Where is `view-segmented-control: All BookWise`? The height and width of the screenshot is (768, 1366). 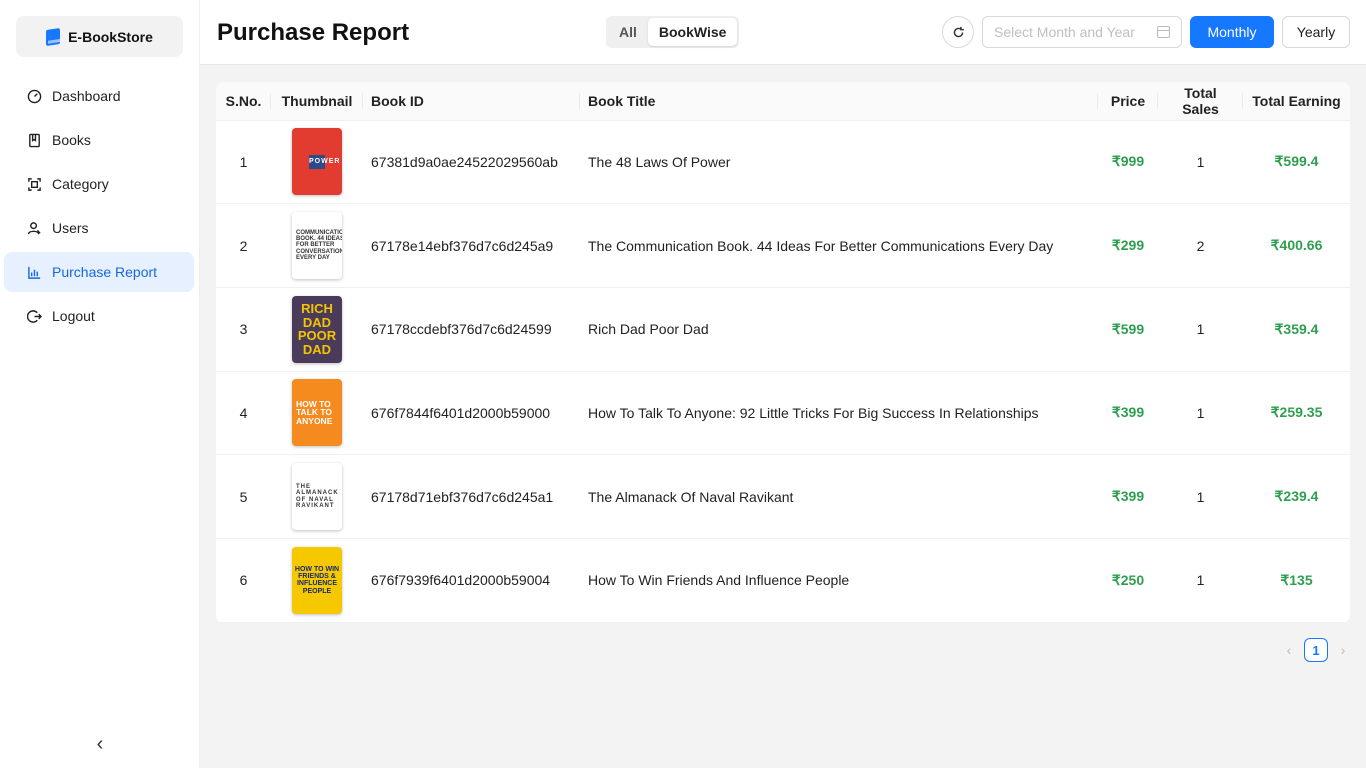 view-segmented-control: All BookWise is located at coordinates (673, 32).